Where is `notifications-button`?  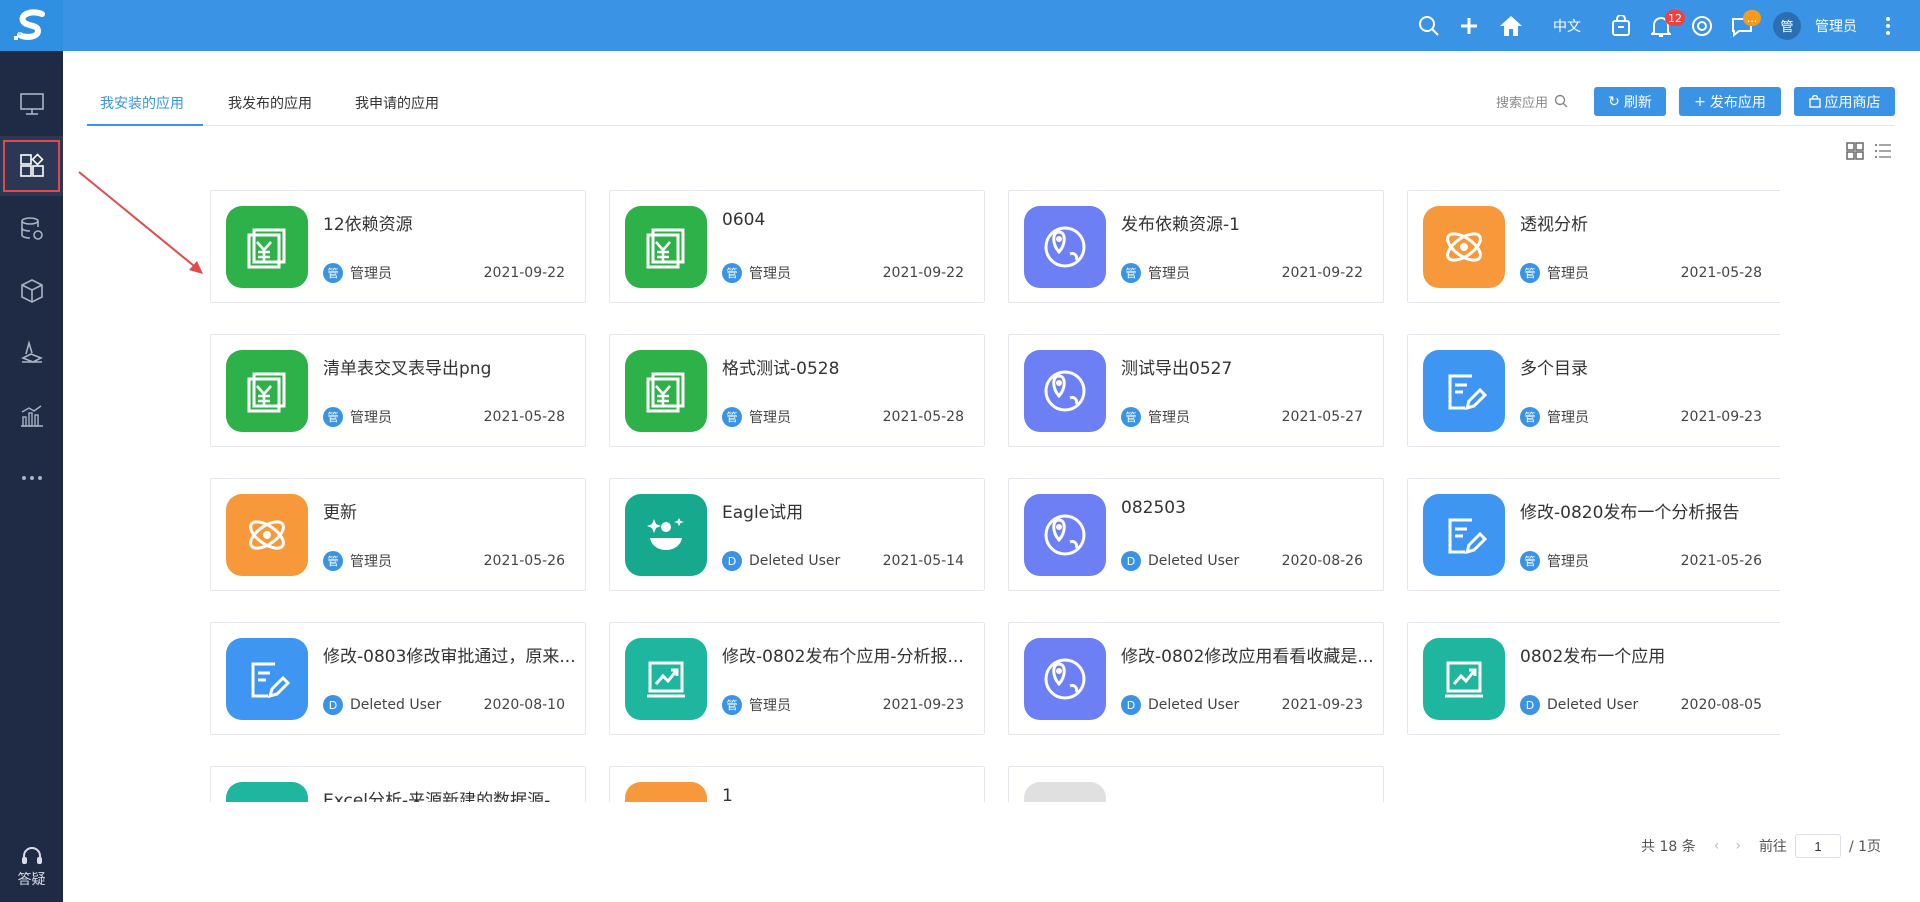
notifications-button is located at coordinates (1661, 25).